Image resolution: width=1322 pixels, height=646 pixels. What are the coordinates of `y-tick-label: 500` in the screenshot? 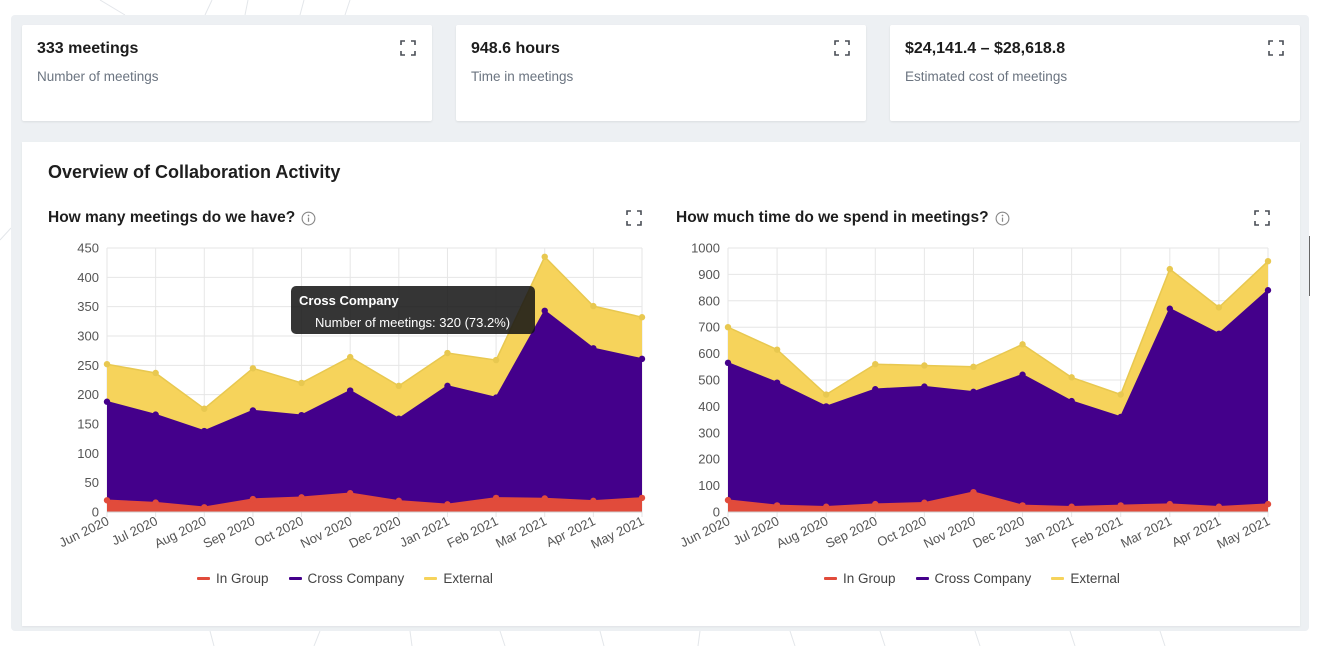 It's located at (709, 380).